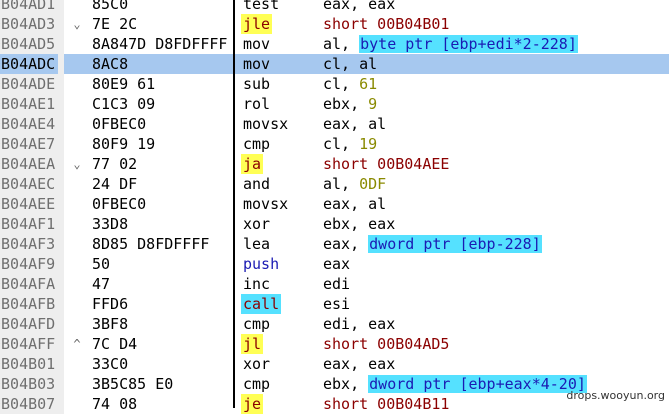  I want to click on disasm-row: 0B04AFD 3BF8 cmp edi, eax, so click(334, 324).